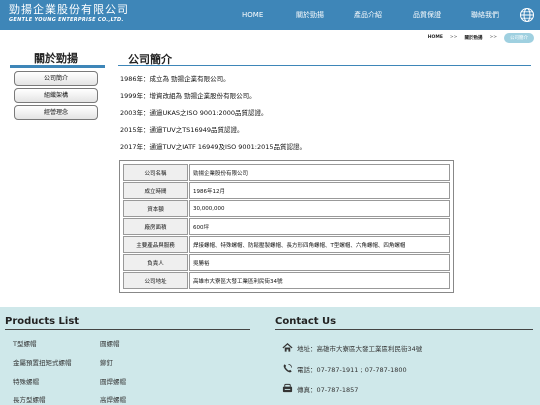 This screenshot has width=540, height=405. I want to click on history-item: 1999年：增資改組為 勁揚企業股份有限公司。, so click(188, 96).